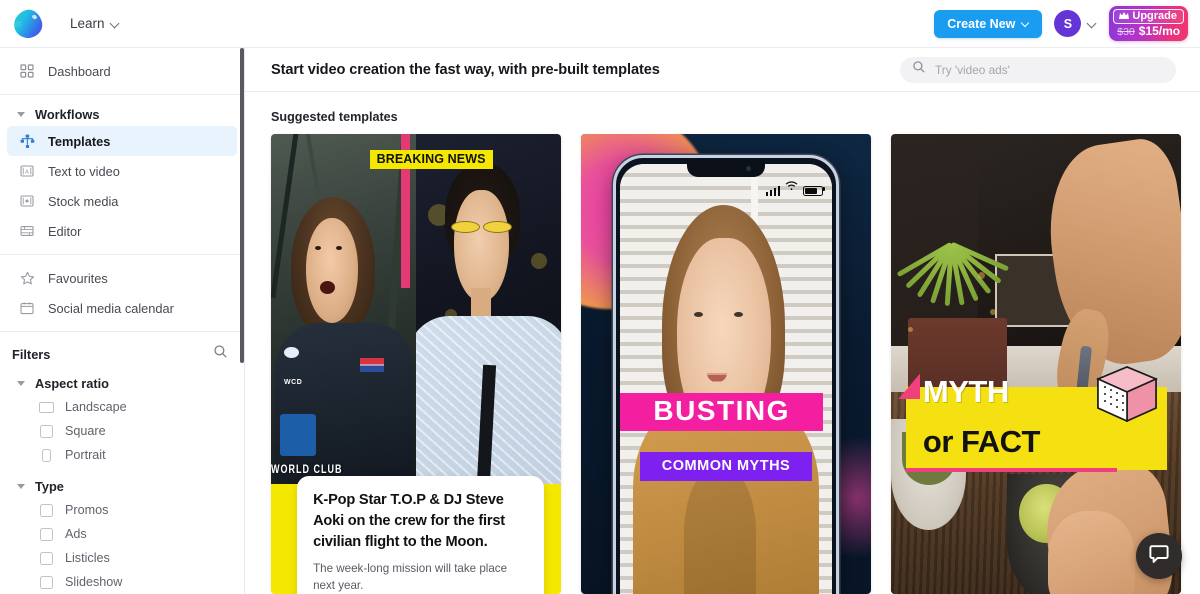  Describe the element at coordinates (431, 160) in the screenshot. I see `breaking-news-badge: BREAKING NEWS` at that location.